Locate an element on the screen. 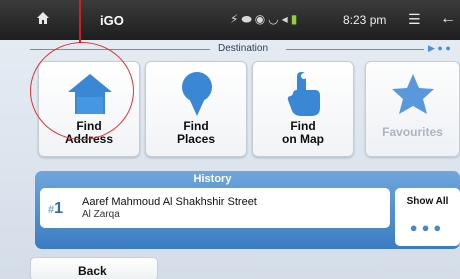 The width and height of the screenshot is (460, 279). tile-label: Find on Map is located at coordinates (303, 132).